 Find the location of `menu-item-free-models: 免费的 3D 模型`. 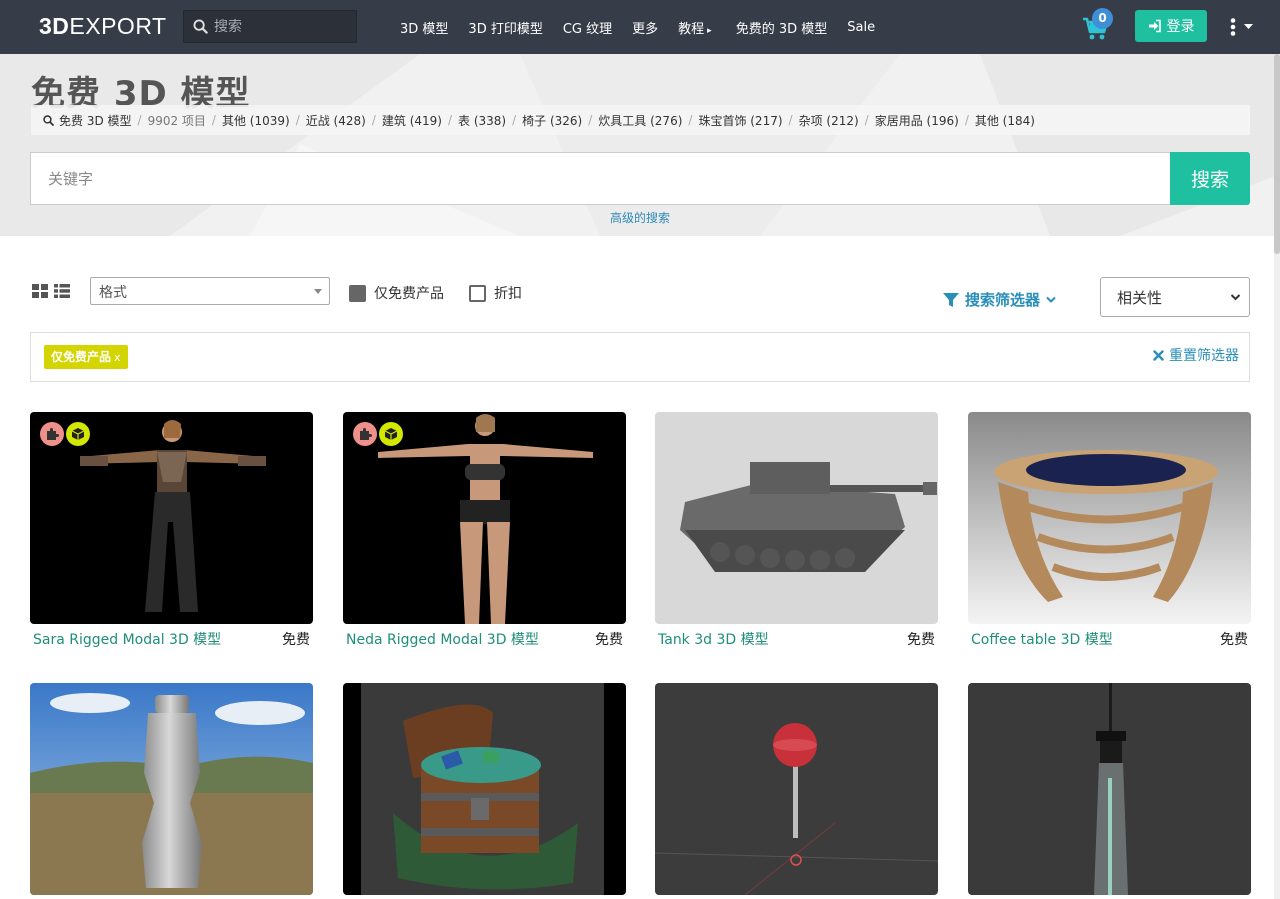

menu-item-free-models: 免费的 3D 模型 is located at coordinates (782, 27).